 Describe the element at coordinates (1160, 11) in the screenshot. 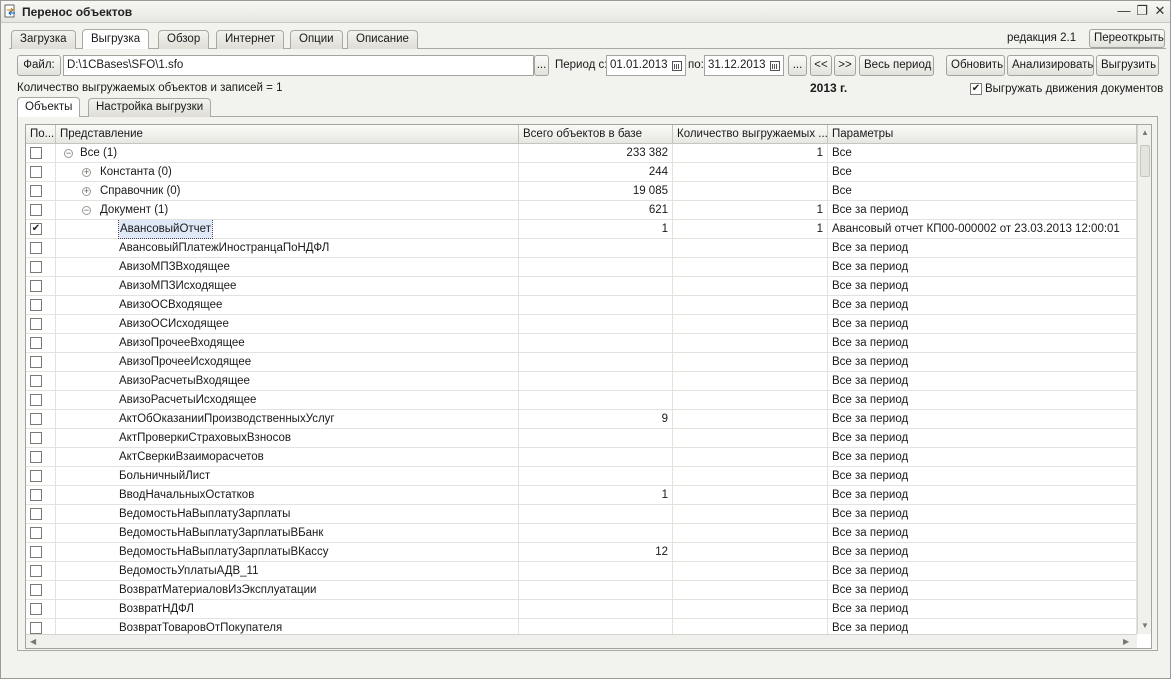

I see `close-button: ✕` at that location.